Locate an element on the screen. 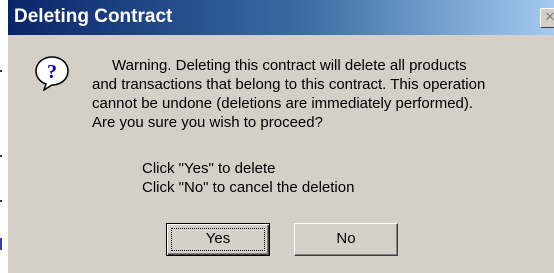 The image size is (554, 273). yes-button-label: Yes is located at coordinates (218, 238).